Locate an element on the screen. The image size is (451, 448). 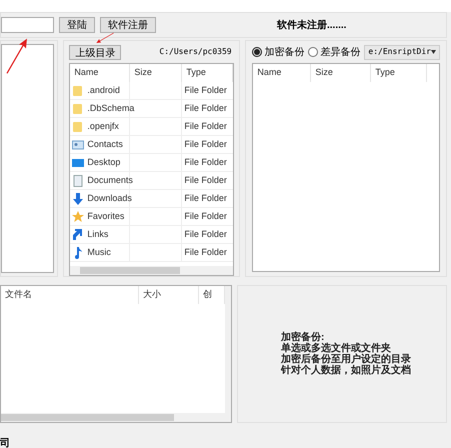
file-row: Links File Folder is located at coordinates (152, 235).